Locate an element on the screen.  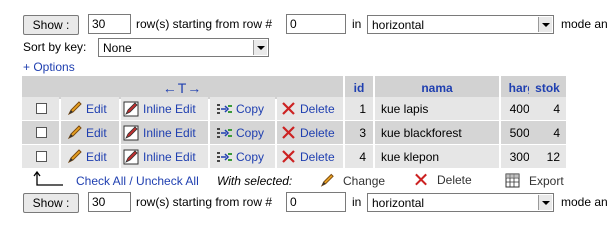
mode-select-top: horizontal is located at coordinates (460, 24).